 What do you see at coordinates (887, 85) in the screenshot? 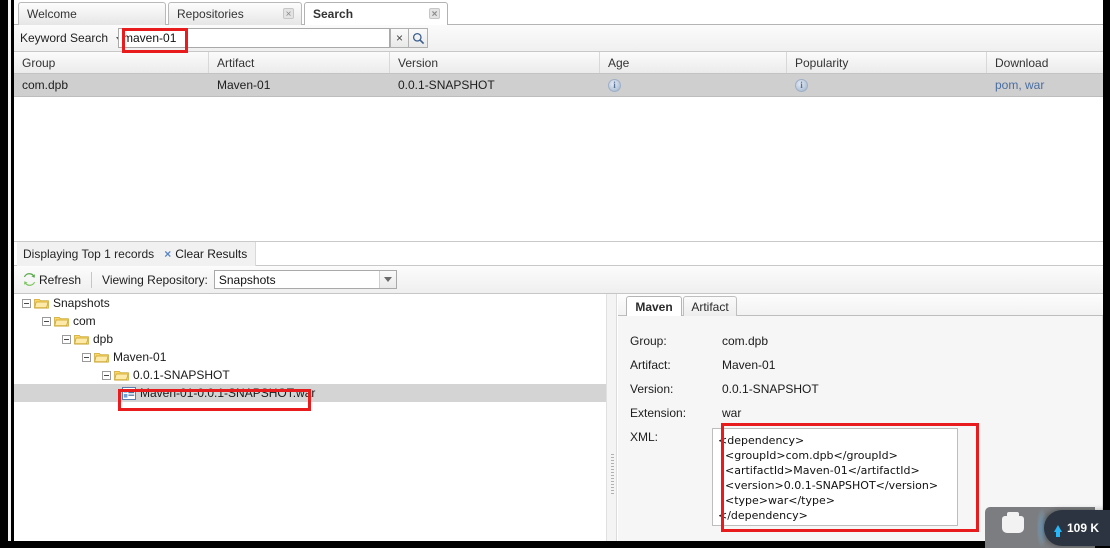
I see `cell-popularity: i` at bounding box center [887, 85].